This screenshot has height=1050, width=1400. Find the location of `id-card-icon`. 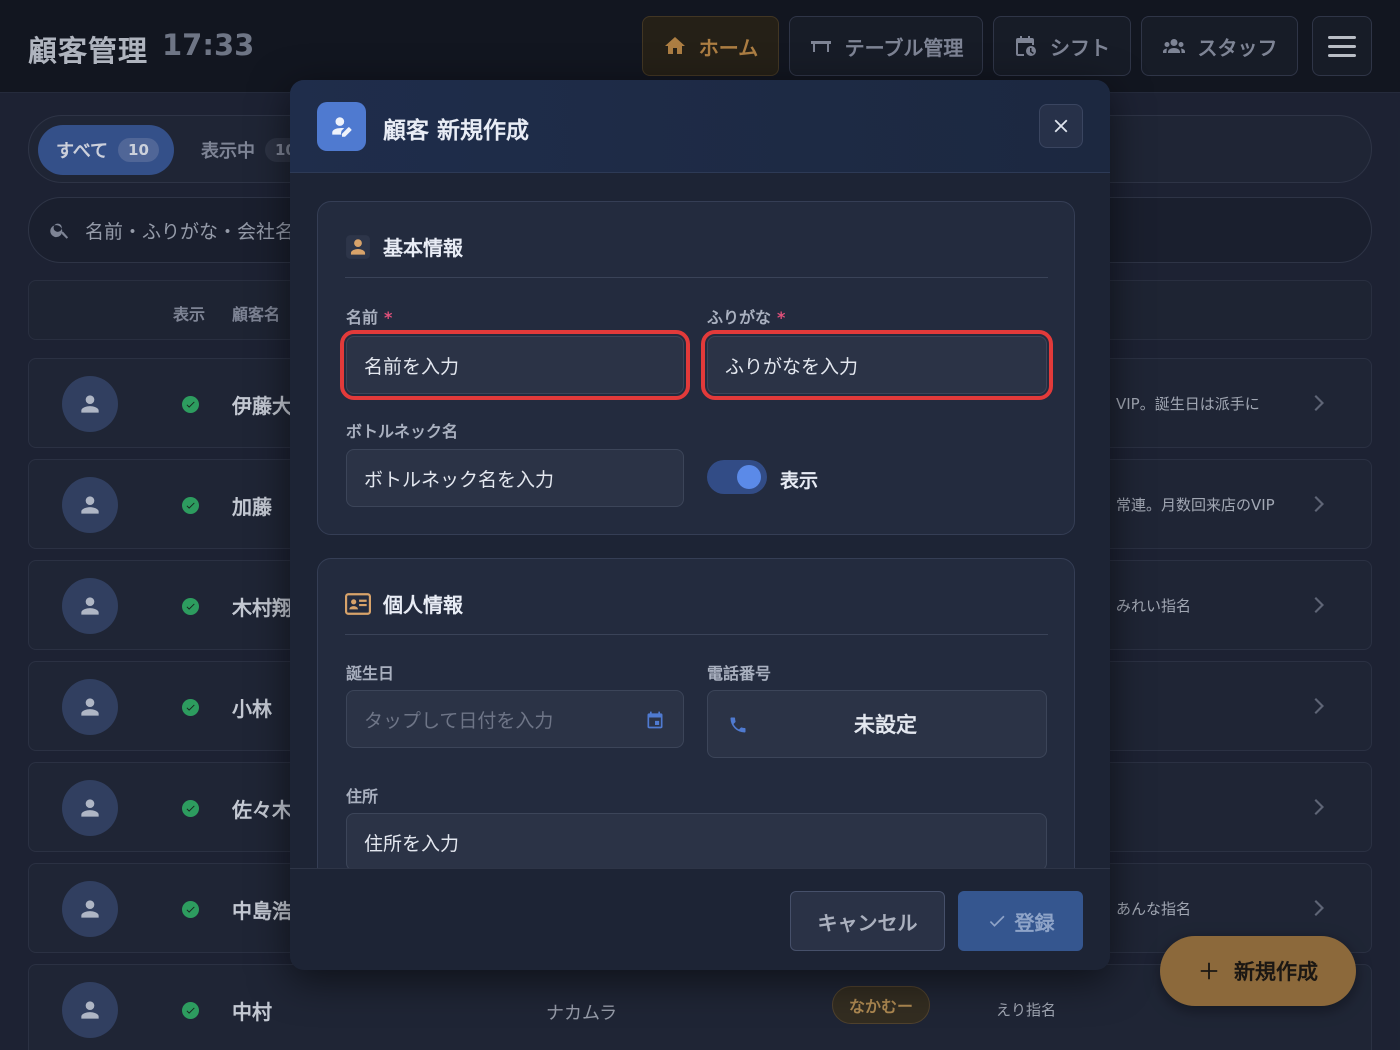

id-card-icon is located at coordinates (358, 603).